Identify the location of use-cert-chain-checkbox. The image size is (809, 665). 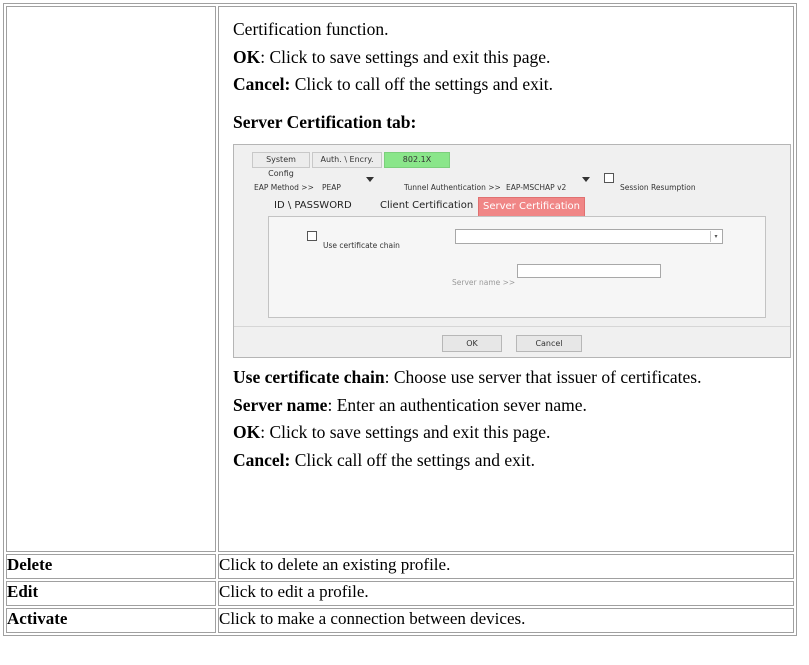
(312, 236).